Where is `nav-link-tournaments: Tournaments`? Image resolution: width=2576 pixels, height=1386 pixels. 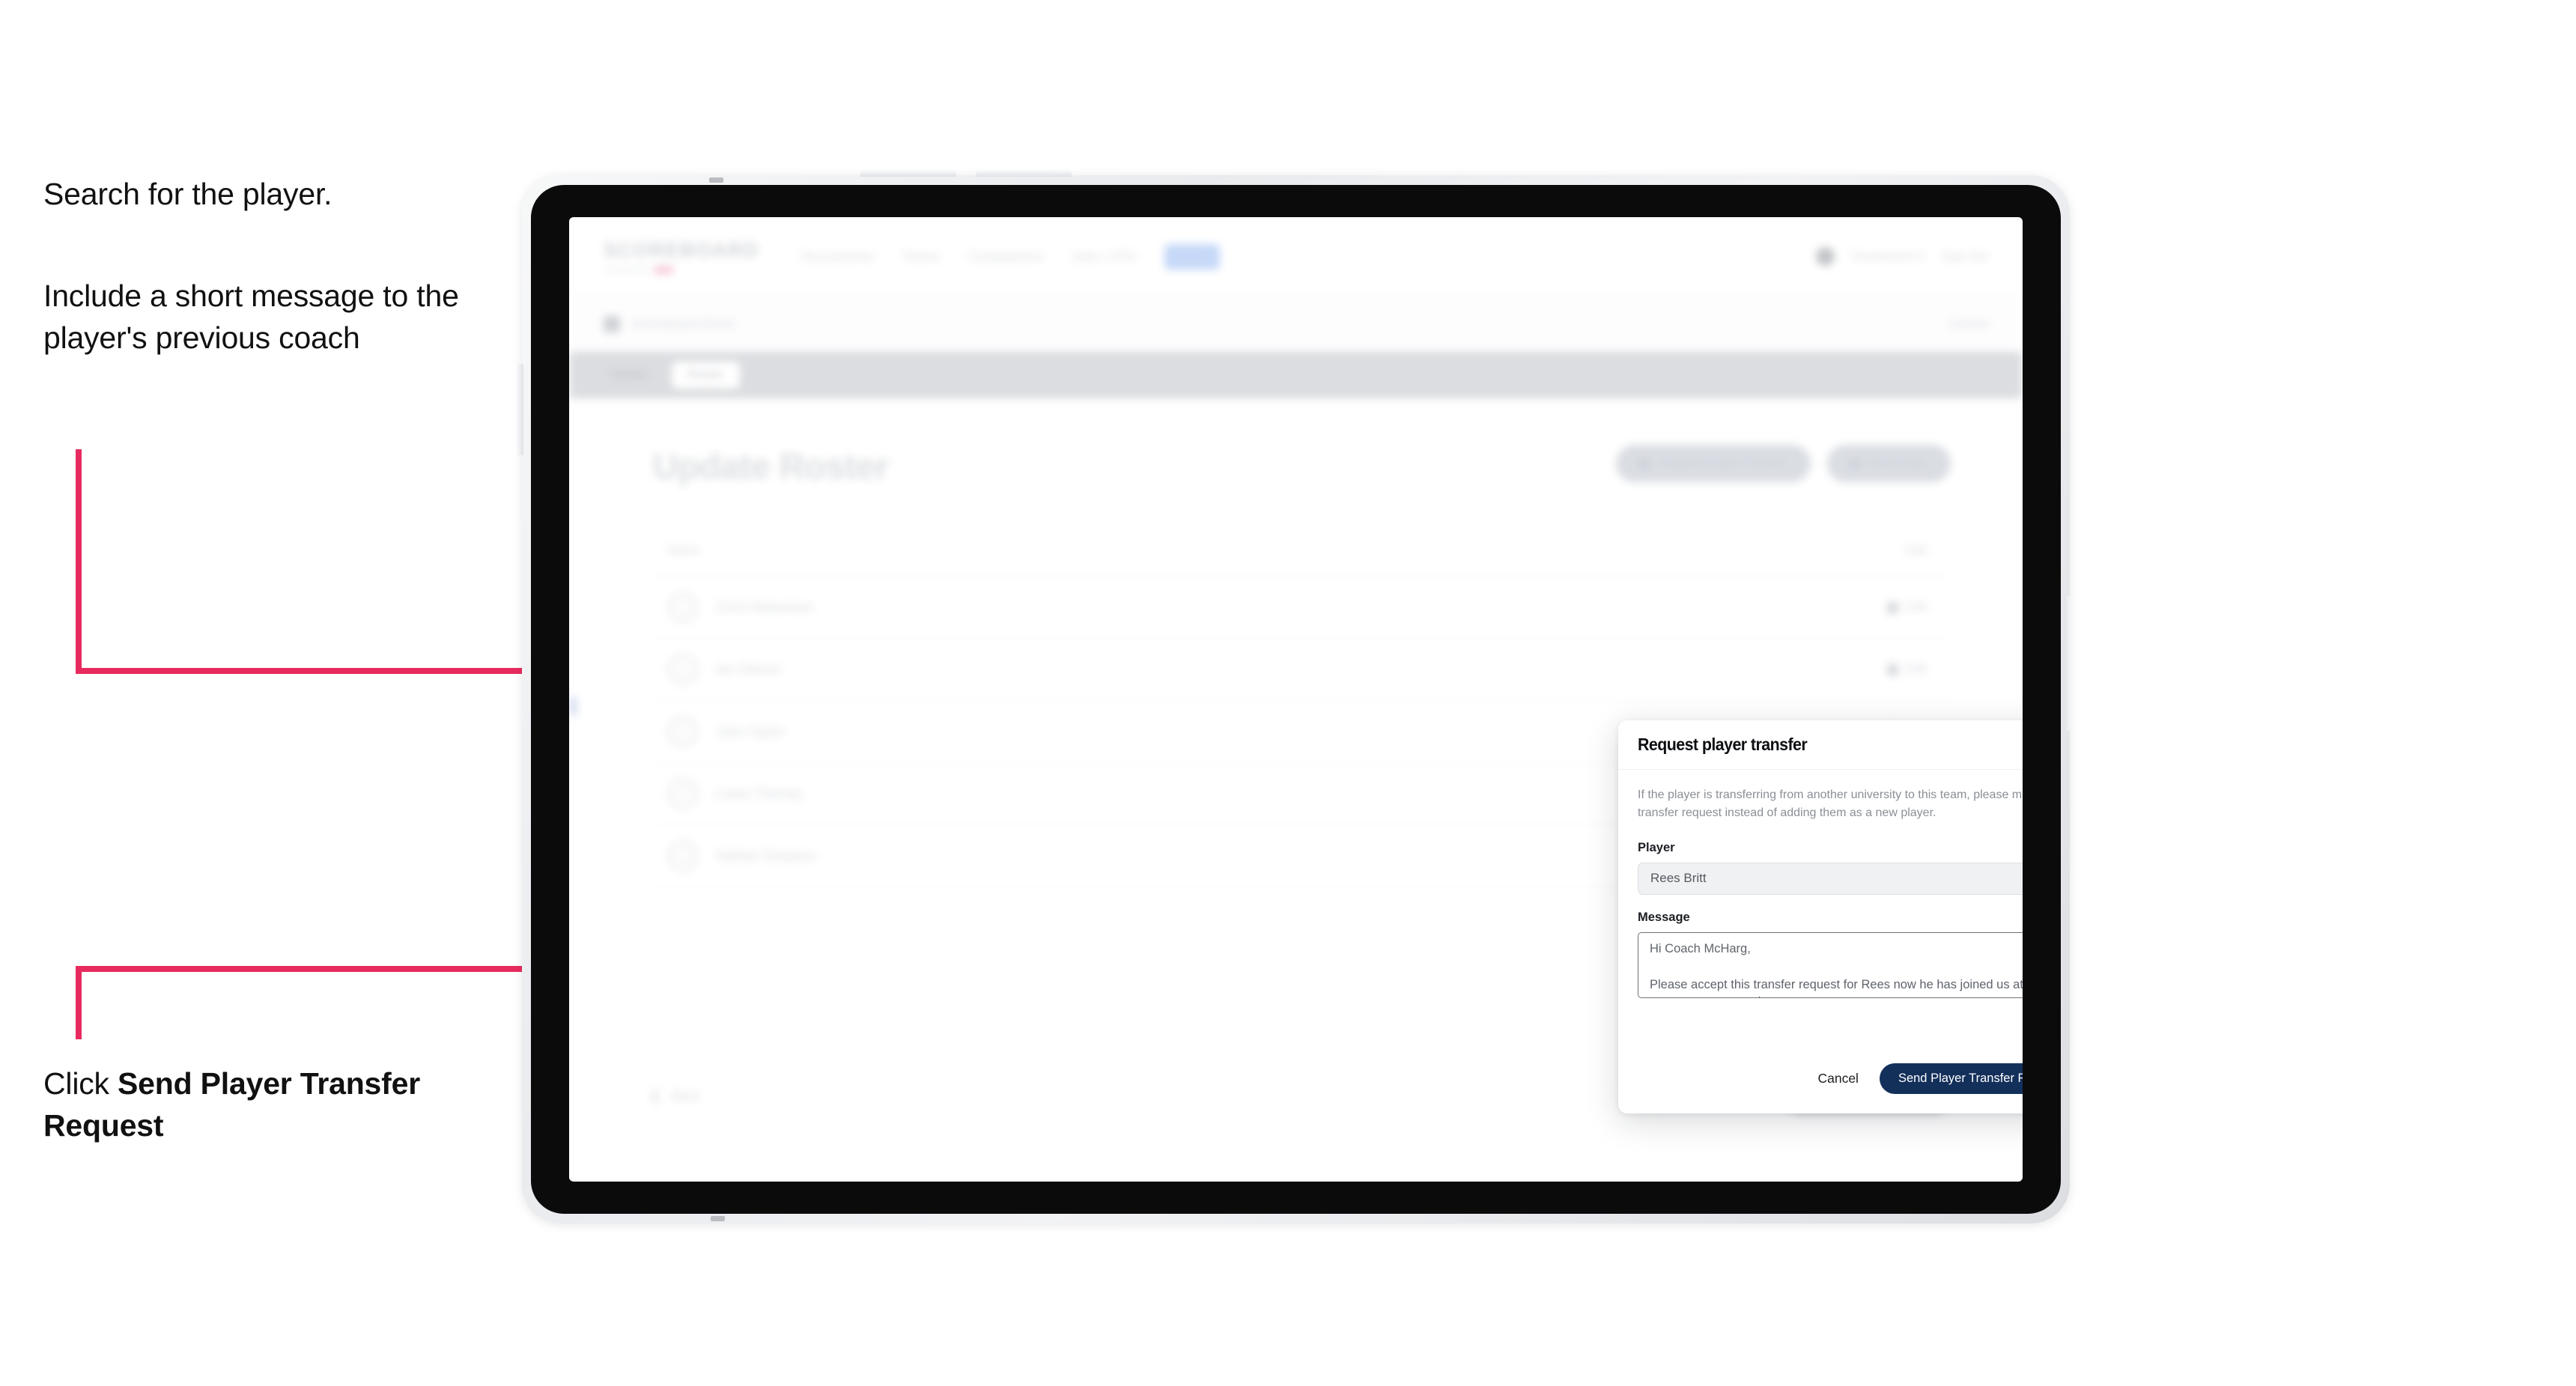 nav-link-tournaments: Tournaments is located at coordinates (837, 256).